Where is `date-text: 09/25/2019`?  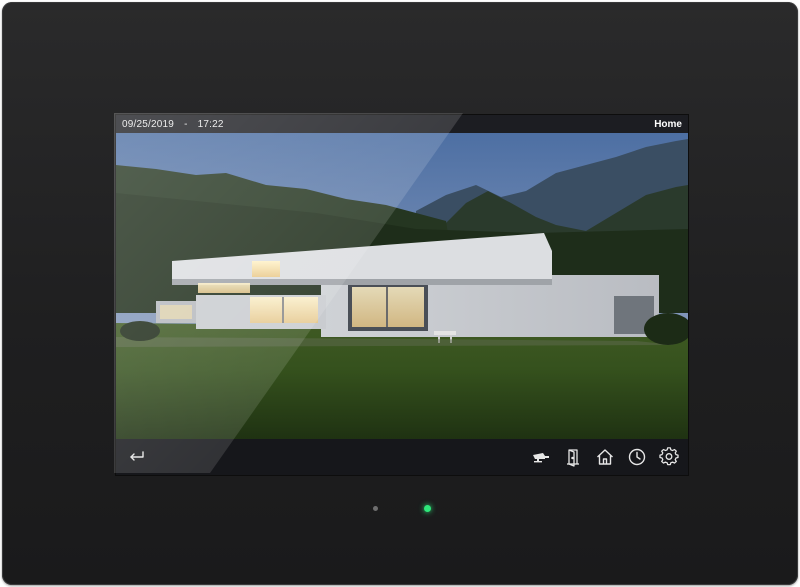
date-text: 09/25/2019 is located at coordinates (148, 124).